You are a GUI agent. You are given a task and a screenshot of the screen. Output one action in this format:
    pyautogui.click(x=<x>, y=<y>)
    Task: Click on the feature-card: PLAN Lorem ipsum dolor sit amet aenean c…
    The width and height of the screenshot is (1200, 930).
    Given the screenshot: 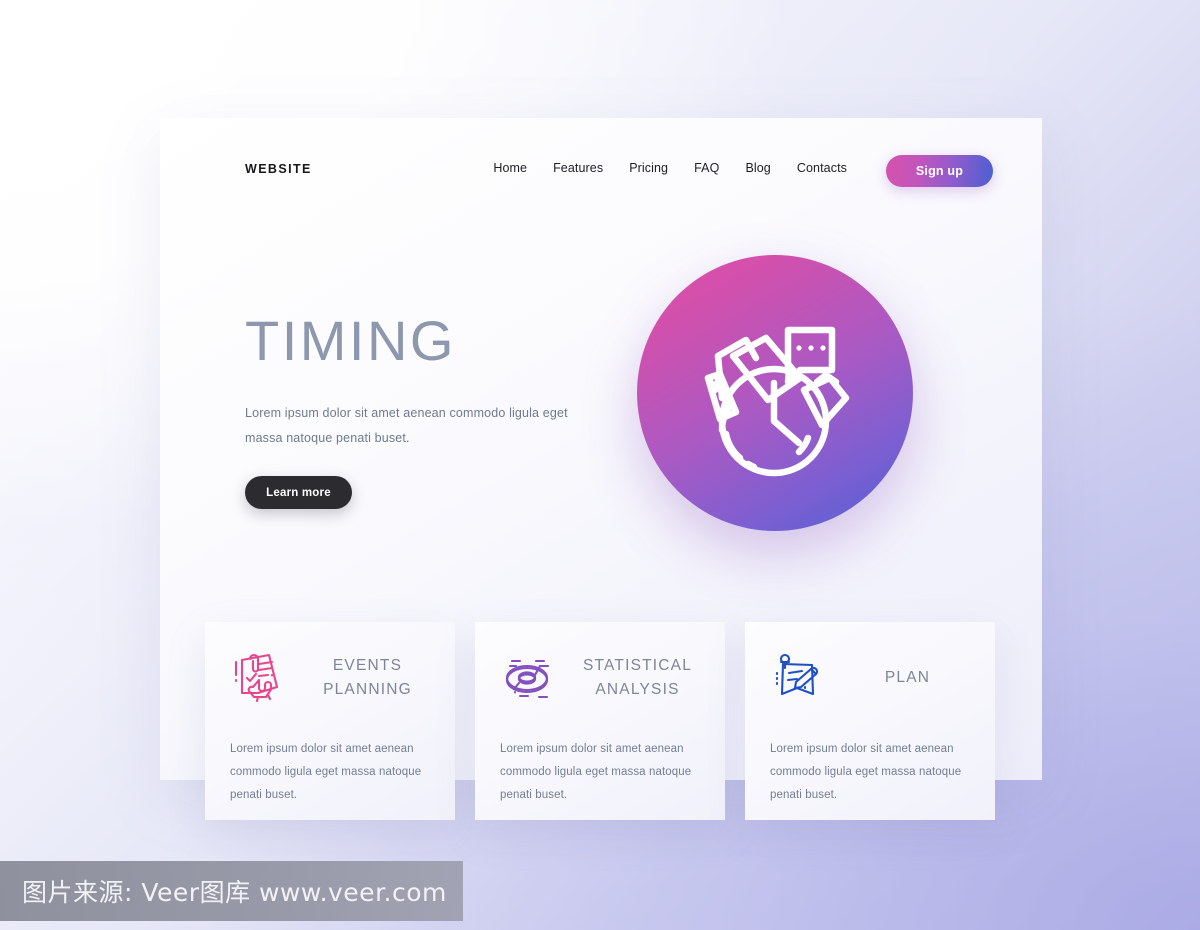 What is the action you would take?
    pyautogui.click(x=870, y=721)
    